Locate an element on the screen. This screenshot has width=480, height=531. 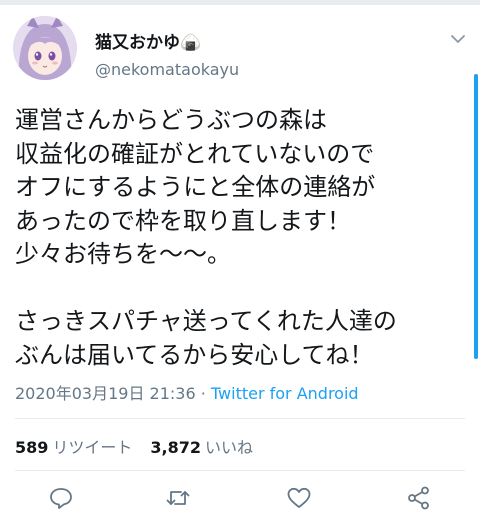
tweet-line: 運営さんからどうぶつの森は is located at coordinates (171, 120).